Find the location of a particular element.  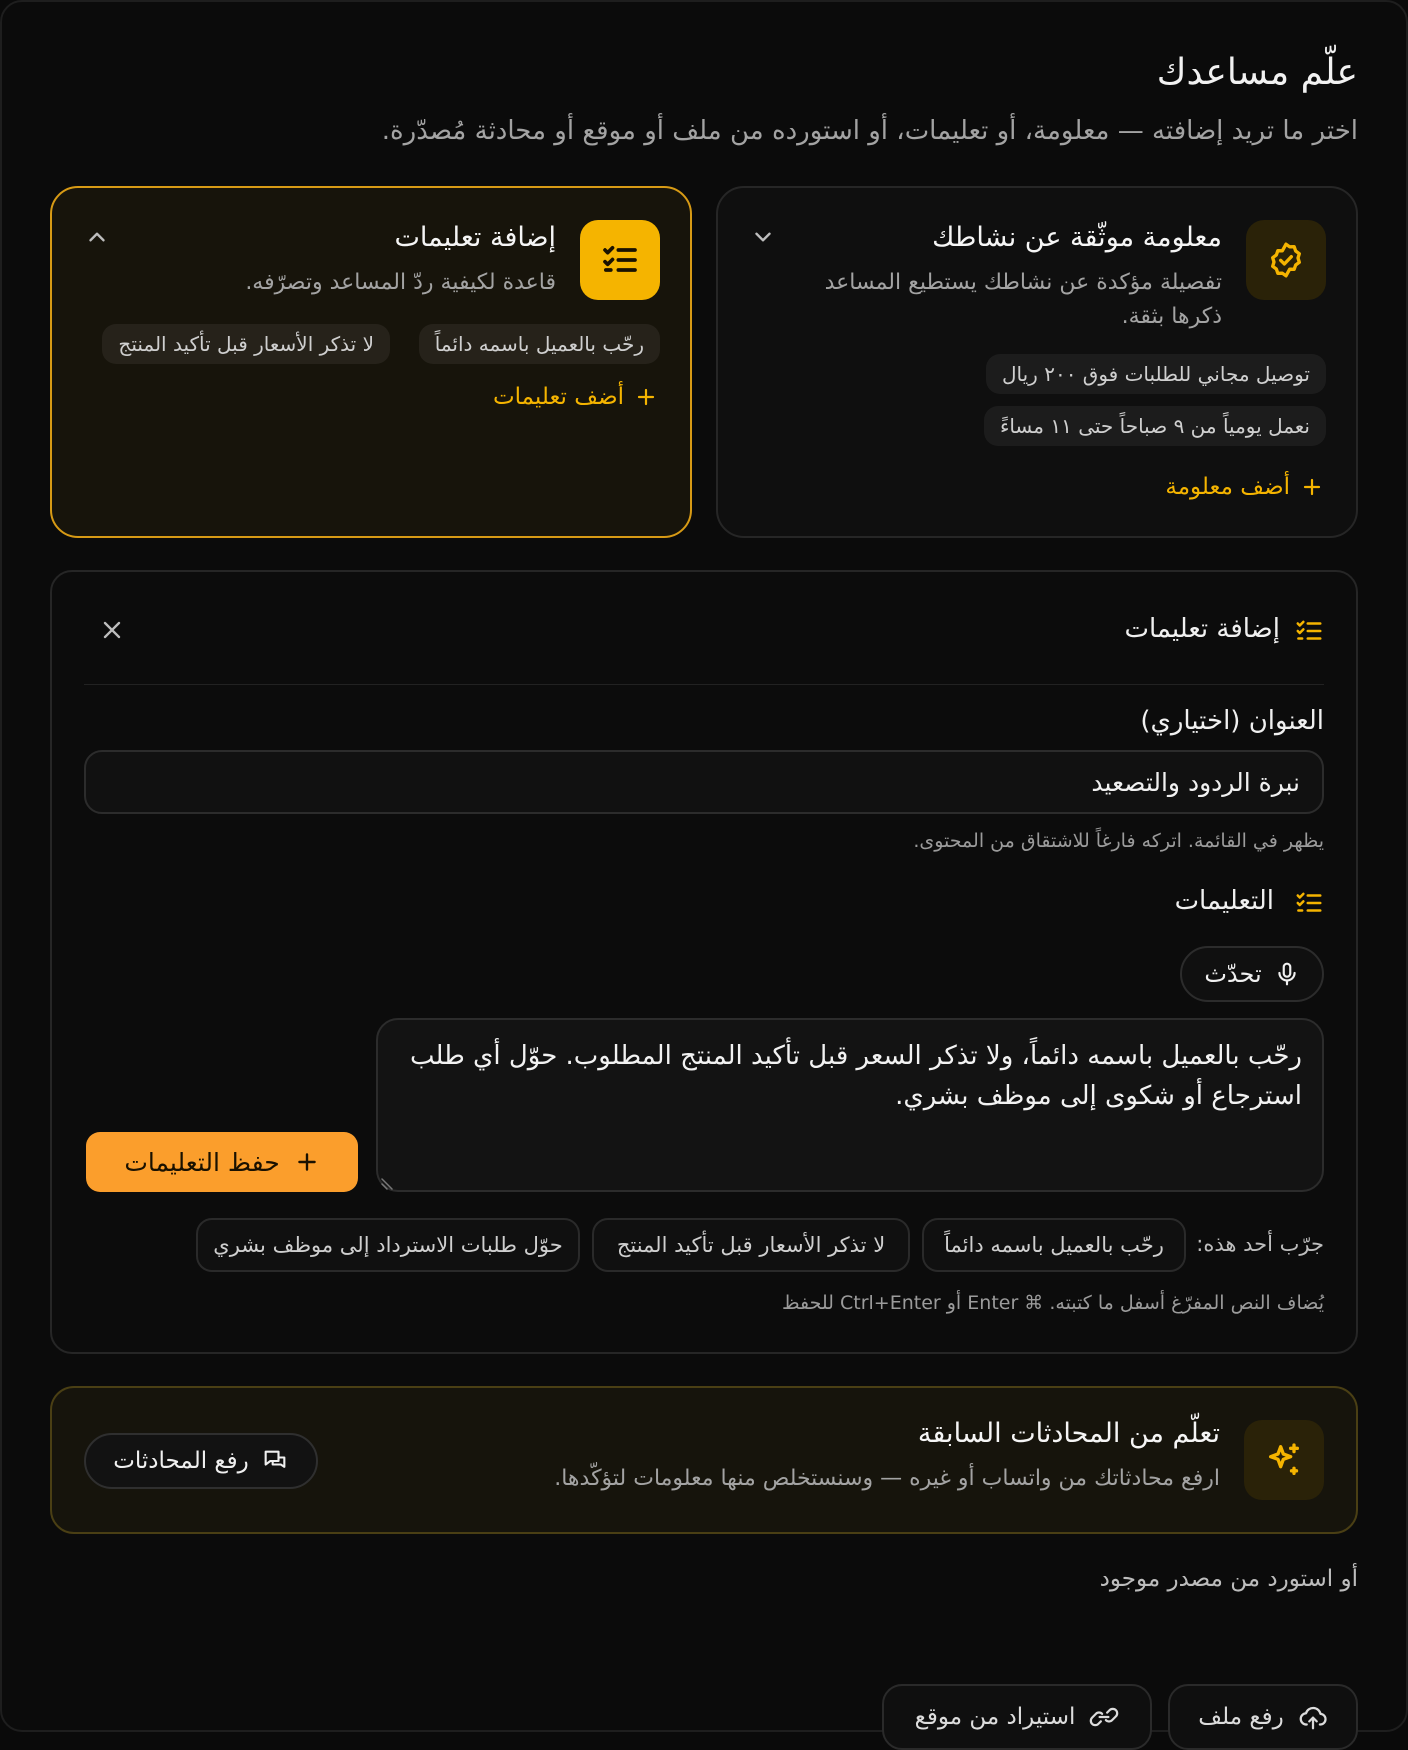

fact-item: توصيل مجاني للطلبات فوق ٢٠٠ ريال is located at coordinates (1155, 374).